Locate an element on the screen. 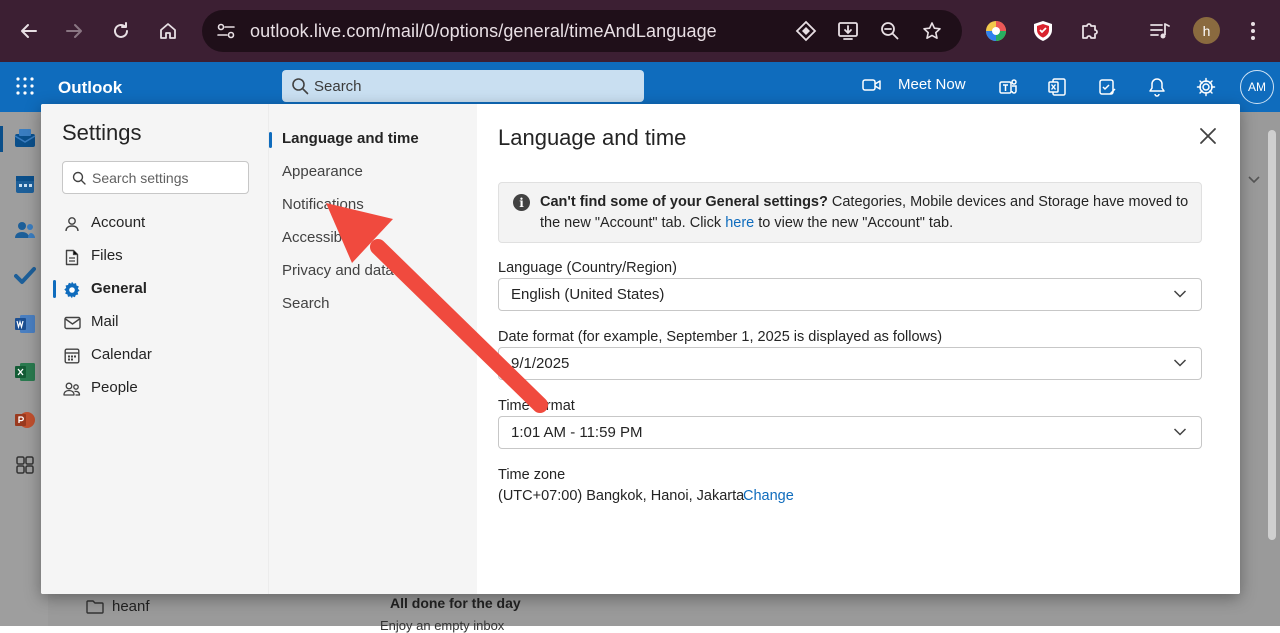 This screenshot has height=633, width=1280. zoom-icon is located at coordinates (890, 31).